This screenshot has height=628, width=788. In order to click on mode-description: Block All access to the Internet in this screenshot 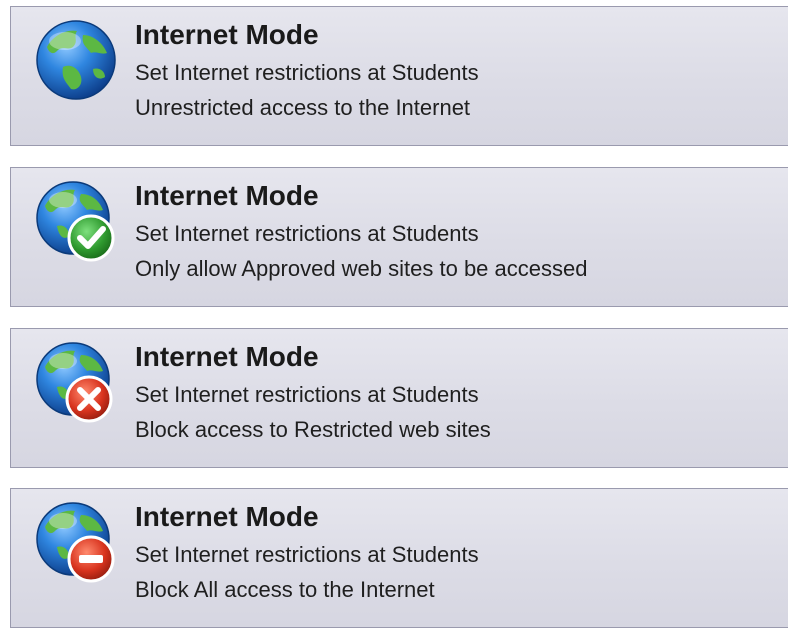, I will do `click(285, 589)`.